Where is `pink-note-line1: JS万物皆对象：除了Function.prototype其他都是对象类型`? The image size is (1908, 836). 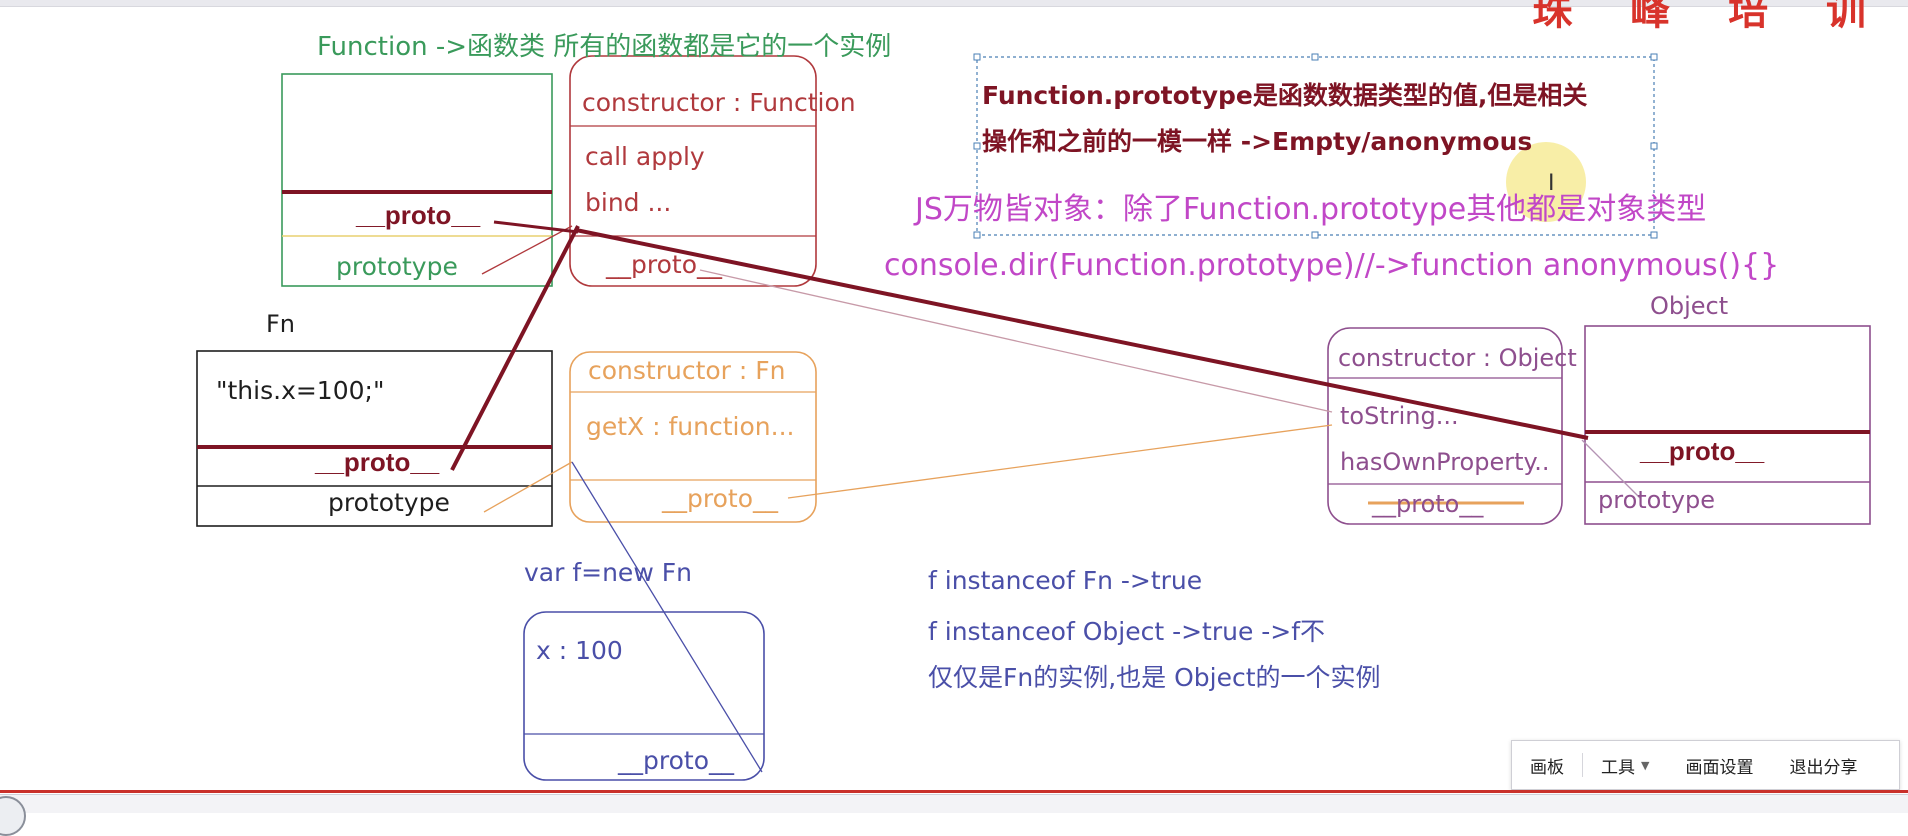
pink-note-line1: JS万物皆对象：除了Function.prototype其他都是对象类型 is located at coordinates (1311, 209).